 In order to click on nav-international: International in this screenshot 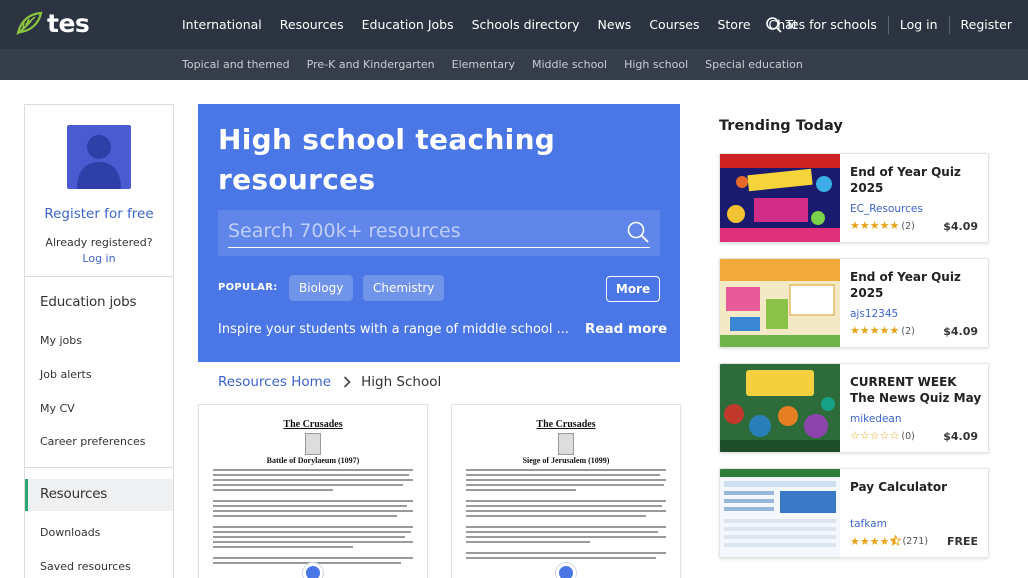, I will do `click(222, 24)`.